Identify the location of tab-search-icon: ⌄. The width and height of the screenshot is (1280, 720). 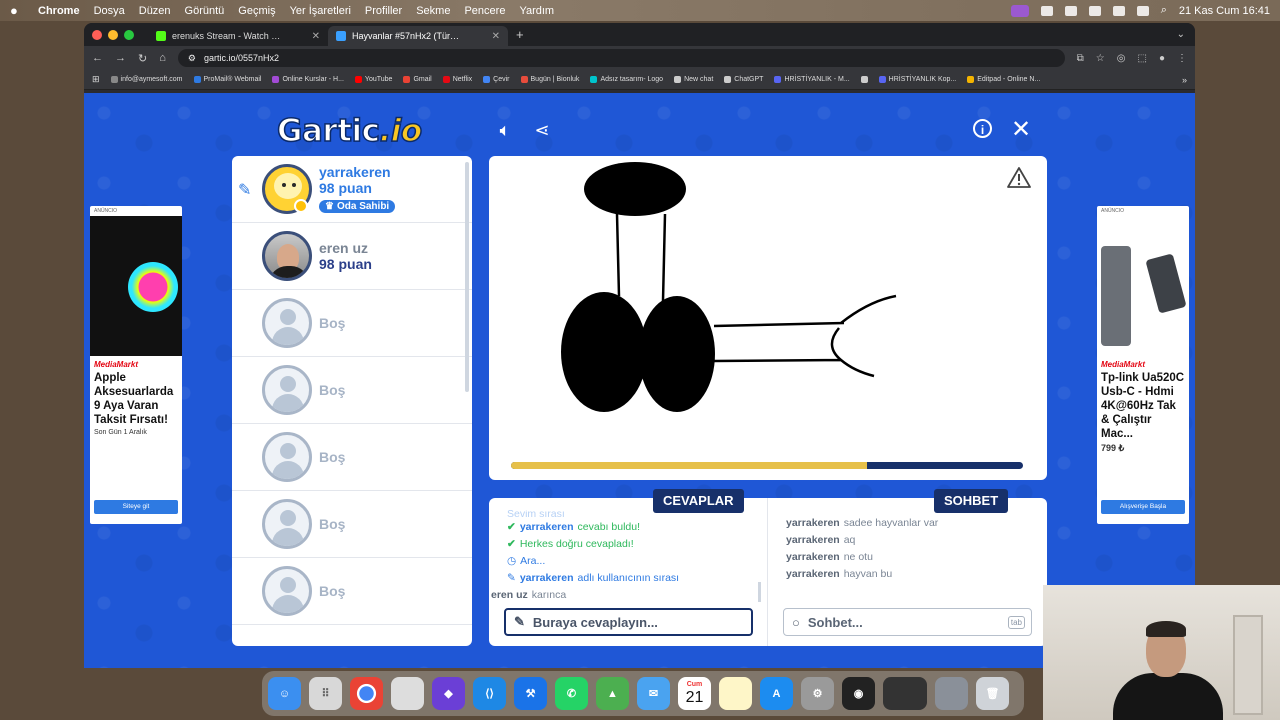
(1181, 34).